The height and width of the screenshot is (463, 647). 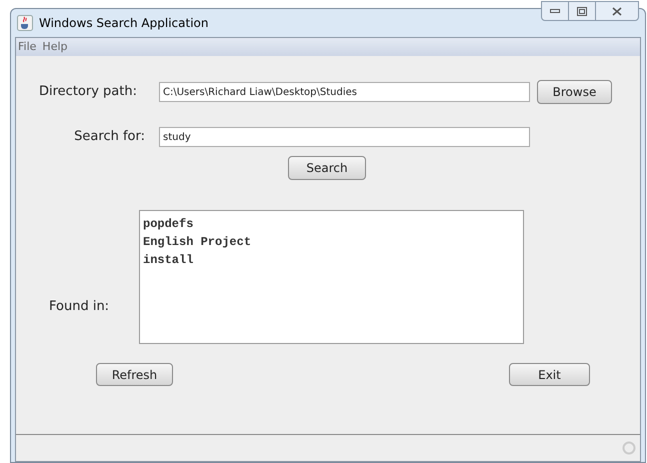 What do you see at coordinates (109, 137) in the screenshot?
I see `field-label: Search for:` at bounding box center [109, 137].